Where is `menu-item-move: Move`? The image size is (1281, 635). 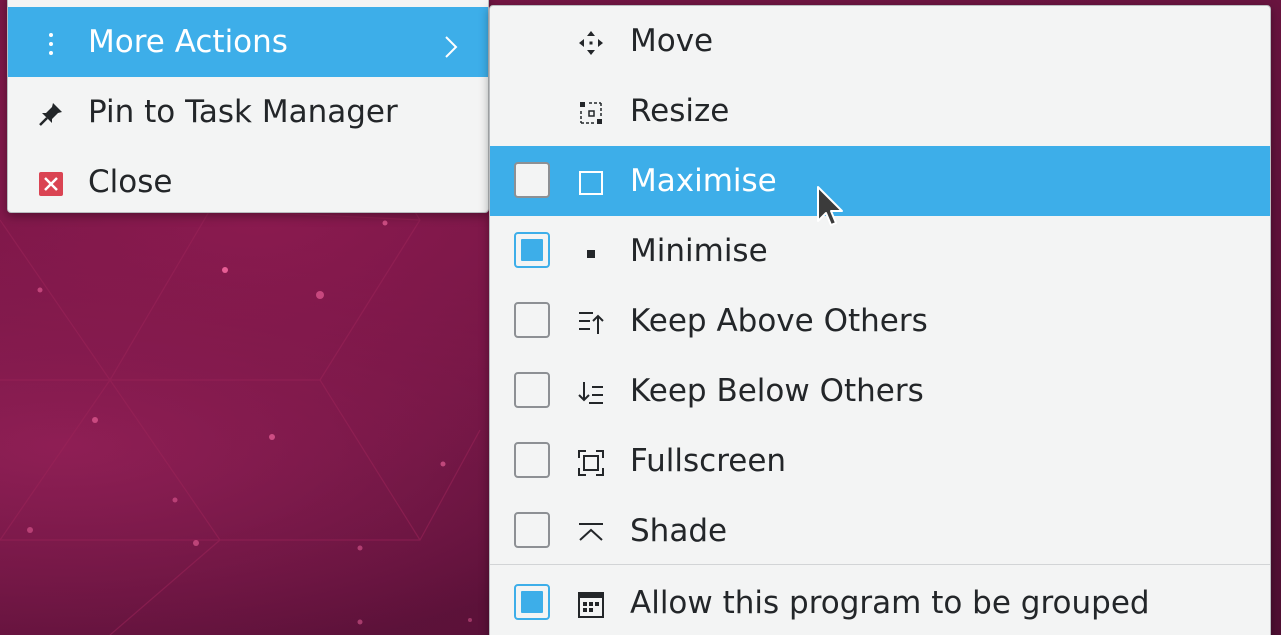
menu-item-move: Move is located at coordinates (880, 41).